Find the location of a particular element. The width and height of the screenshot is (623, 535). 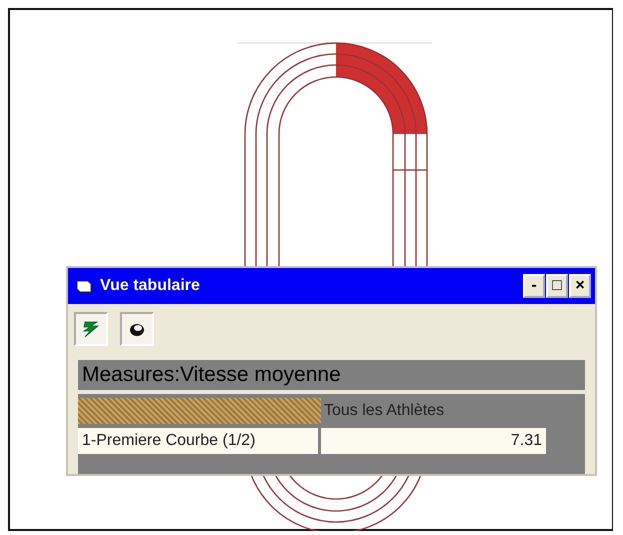

column-header: Tous les Athlètes is located at coordinates (384, 411).